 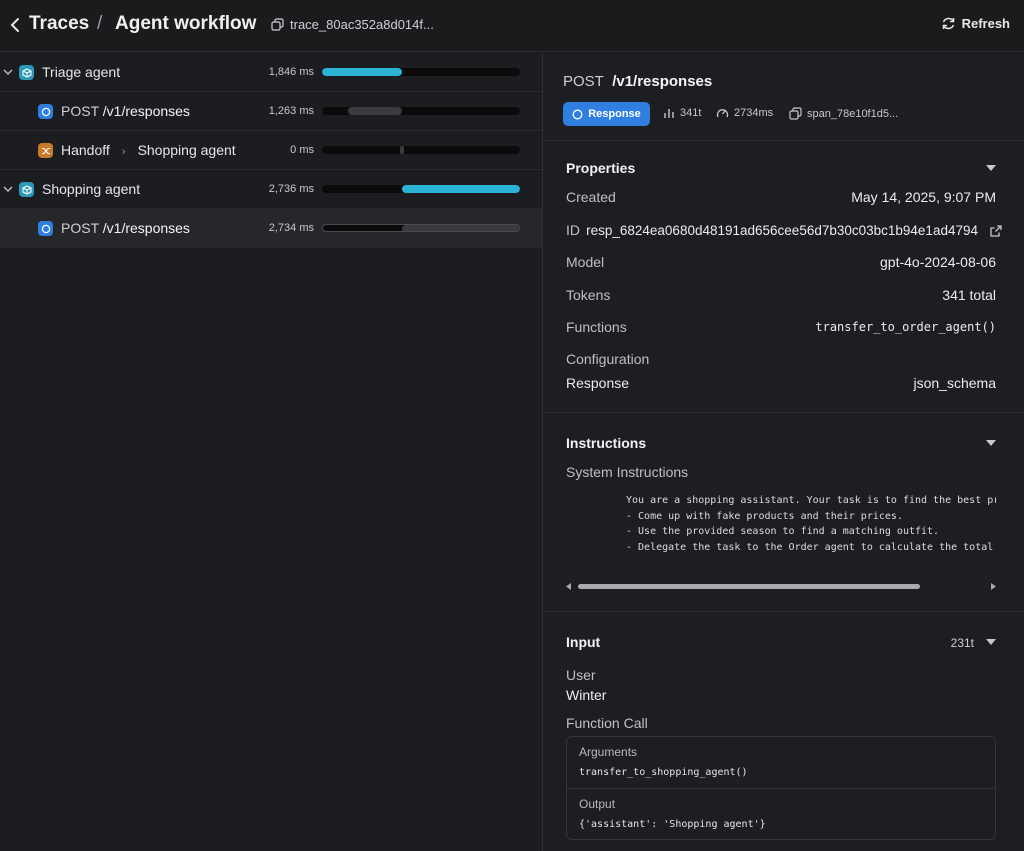 I want to click on scrollbar-thumb, so click(x=749, y=586).